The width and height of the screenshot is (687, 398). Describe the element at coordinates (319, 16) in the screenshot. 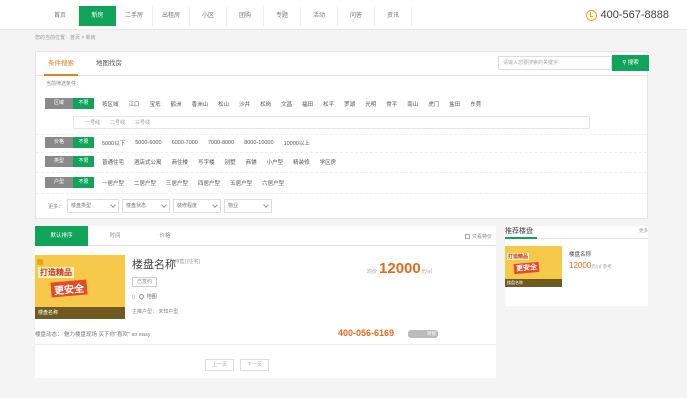

I see `nav-item-activities: 活动` at that location.